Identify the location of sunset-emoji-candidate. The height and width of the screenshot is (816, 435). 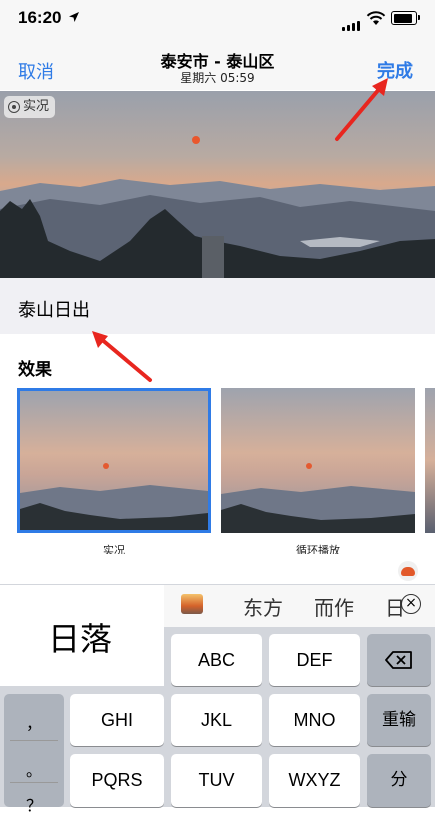
(192, 604).